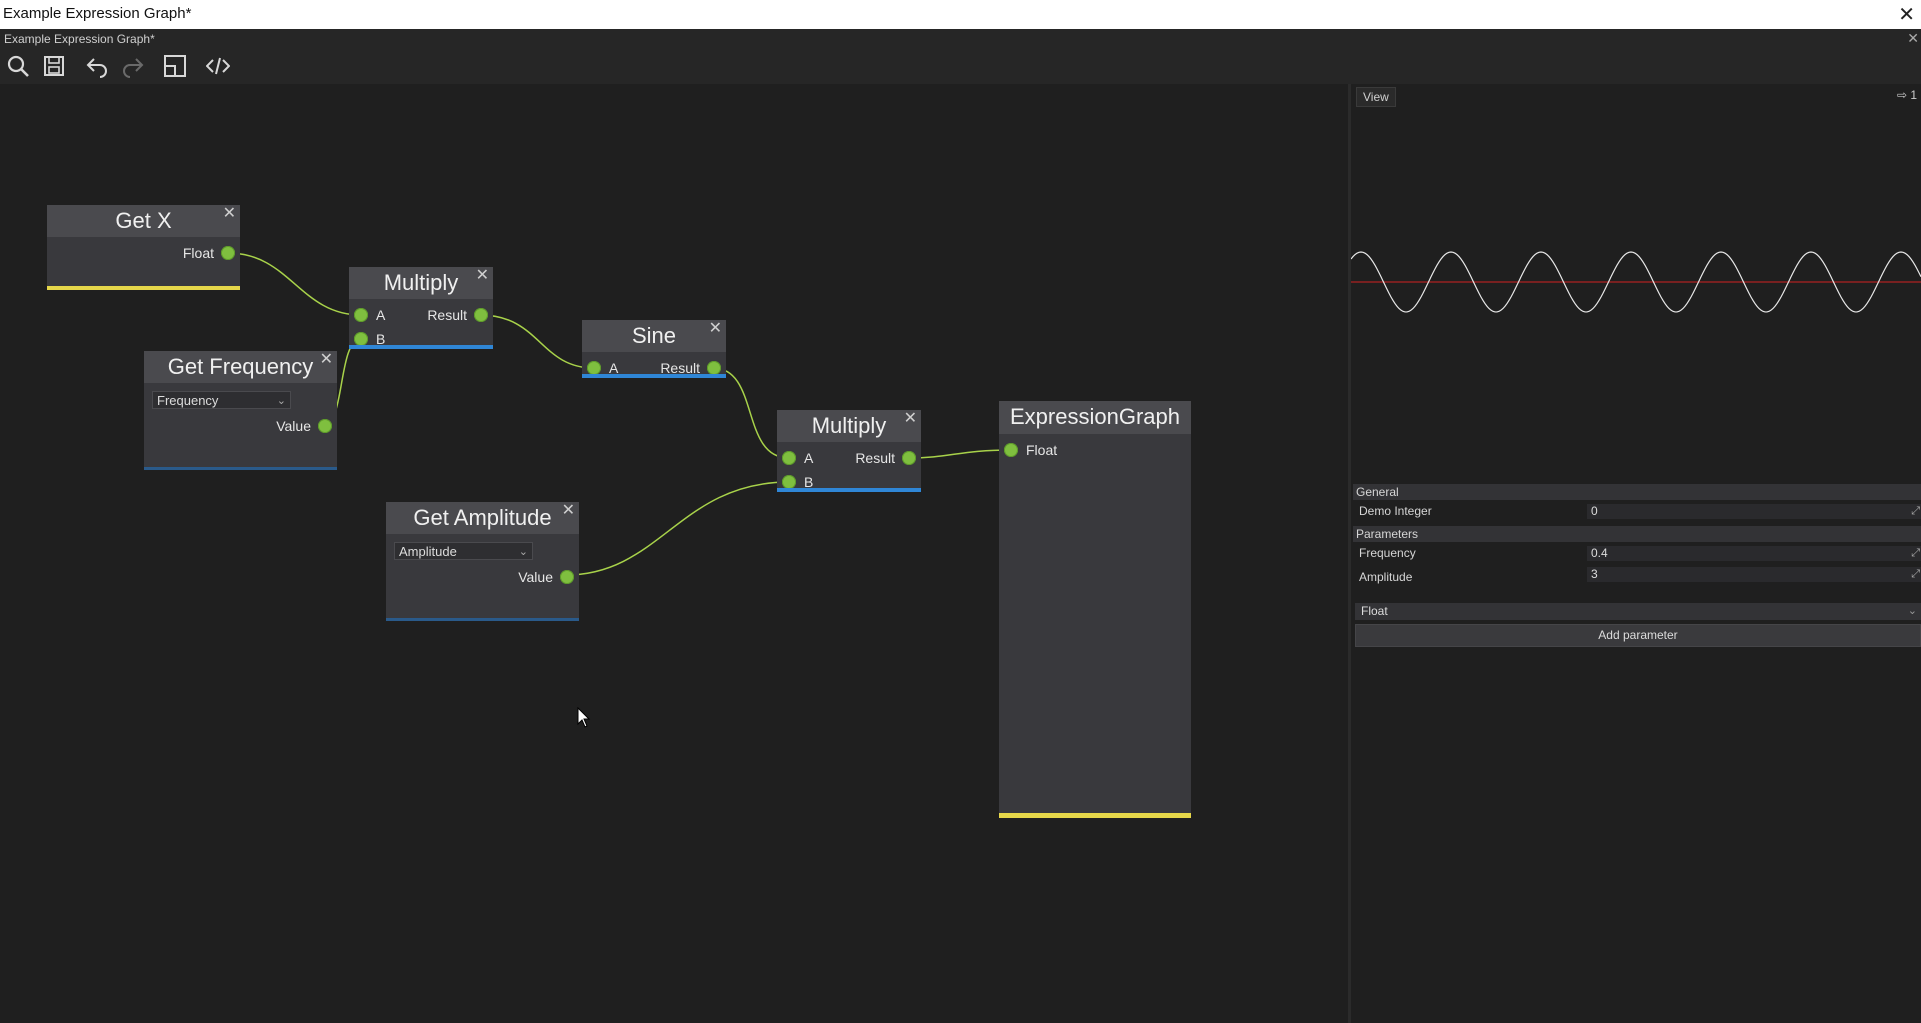 This screenshot has width=1921, height=1023. I want to click on os-window-title: Example Expression Graph*, so click(97, 13).